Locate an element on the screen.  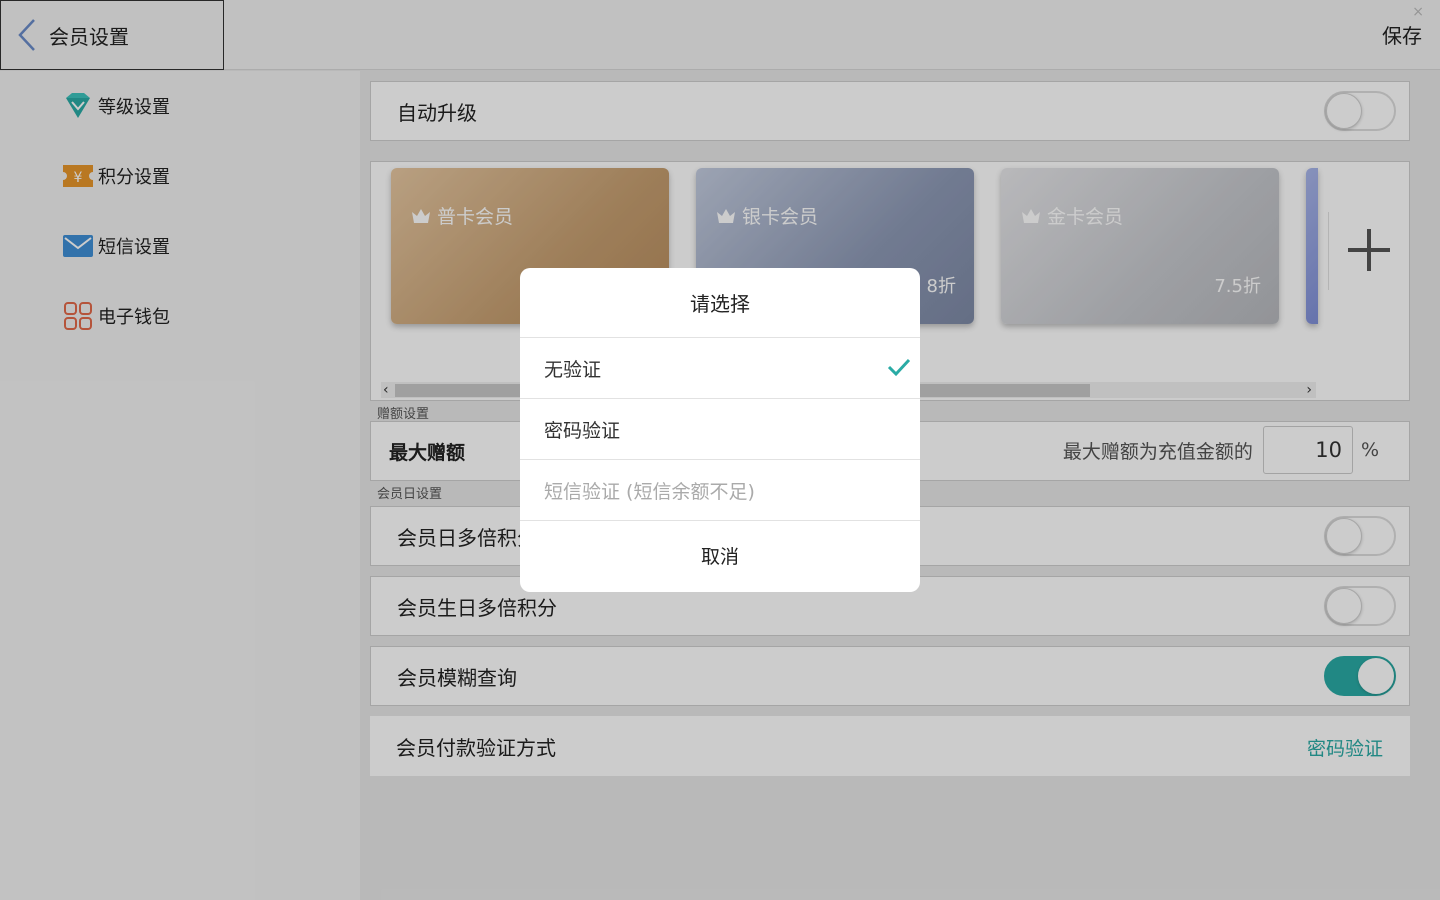
cancel-button: 取消 is located at coordinates (720, 556).